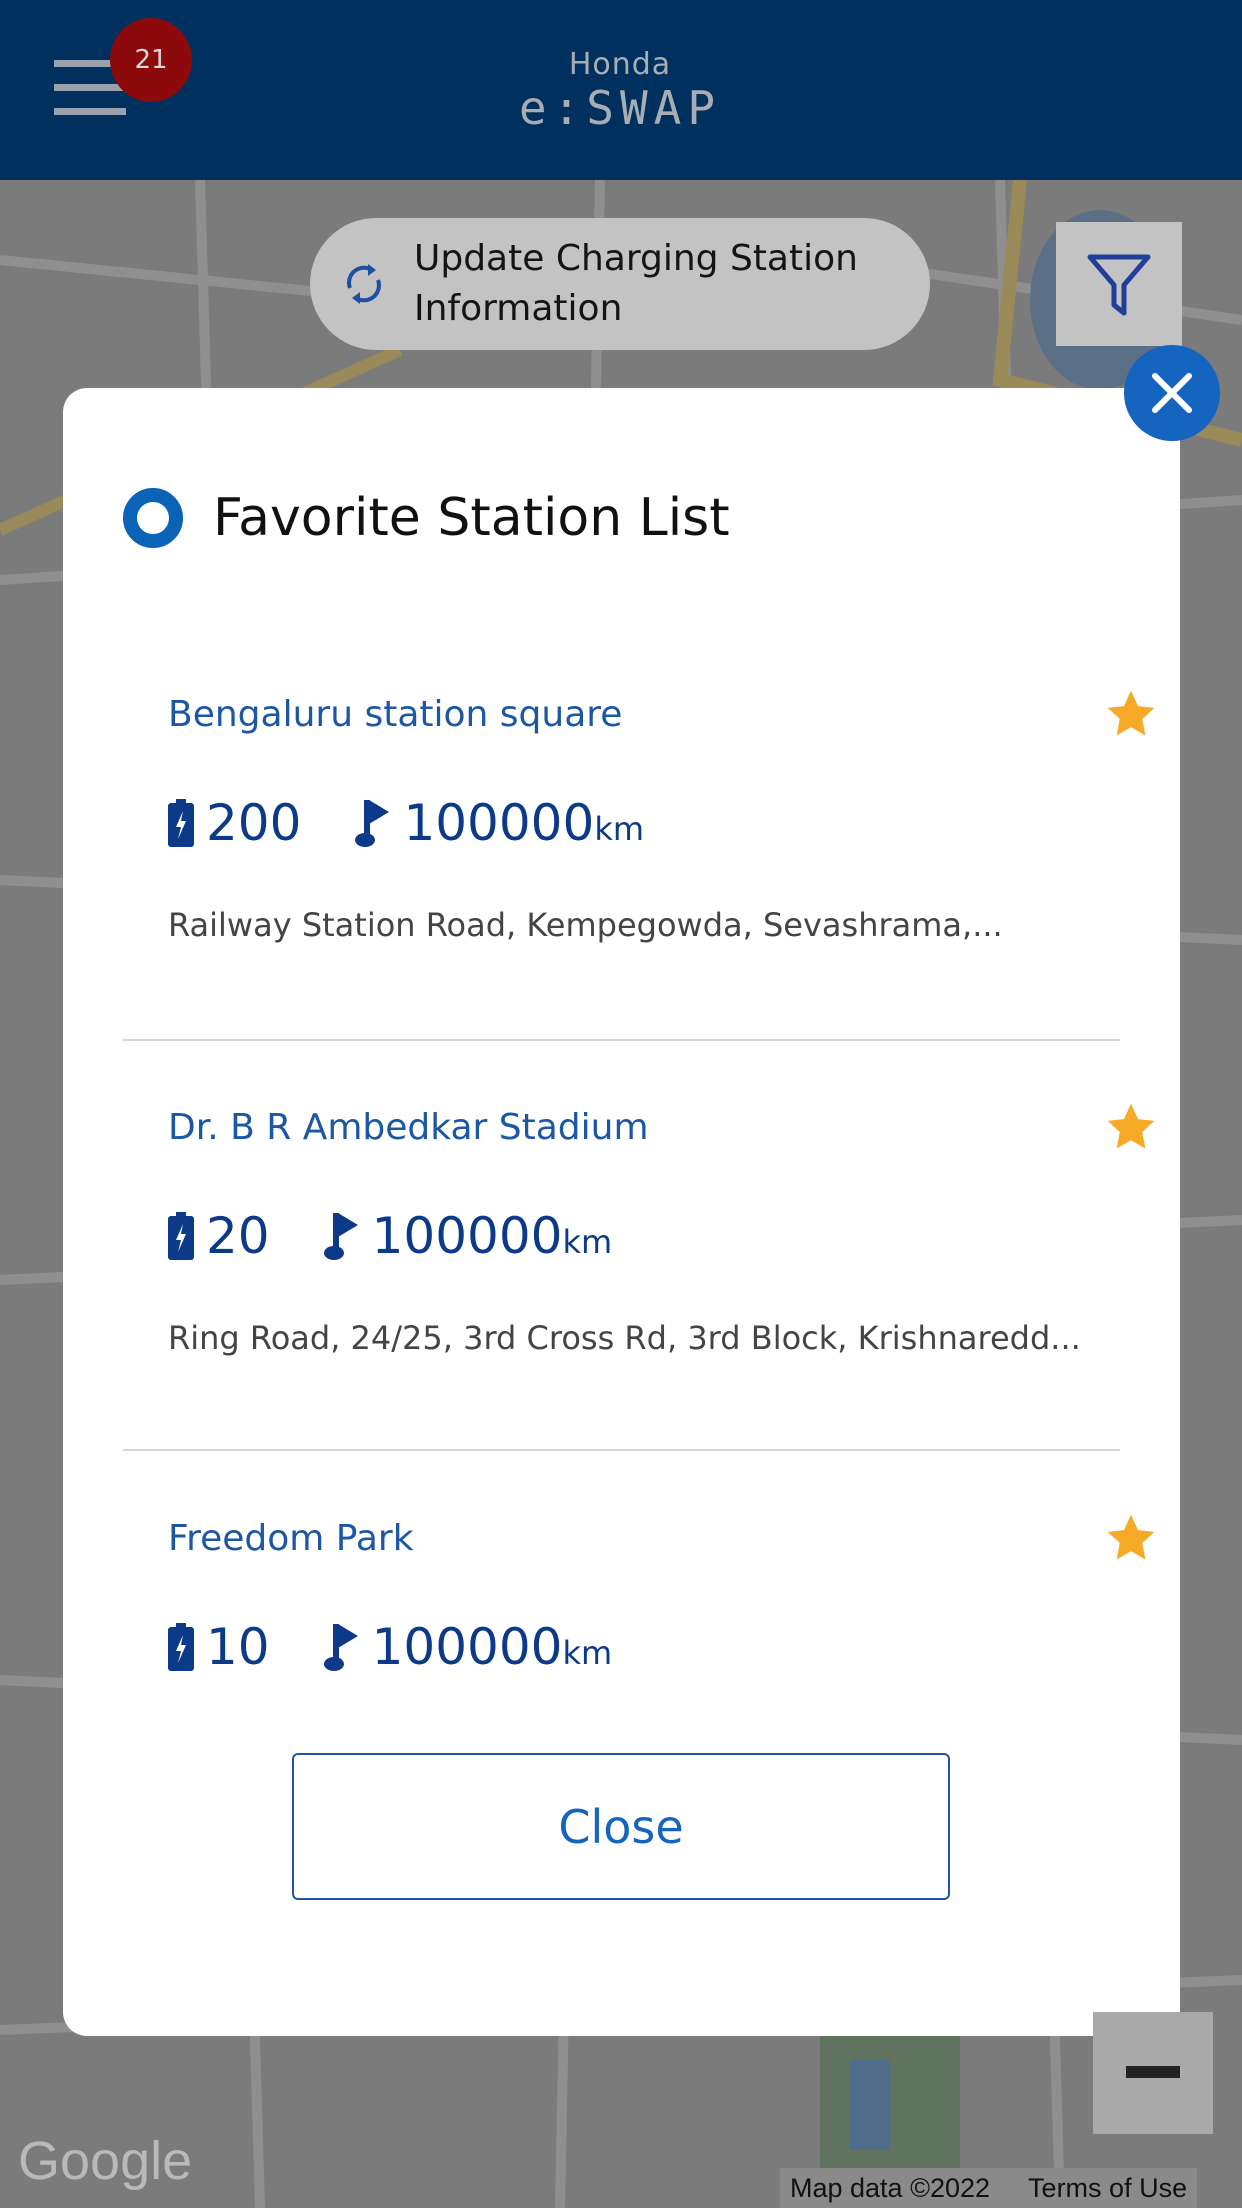 This screenshot has height=2208, width=1242. I want to click on station-name: Freedom Park, so click(291, 1538).